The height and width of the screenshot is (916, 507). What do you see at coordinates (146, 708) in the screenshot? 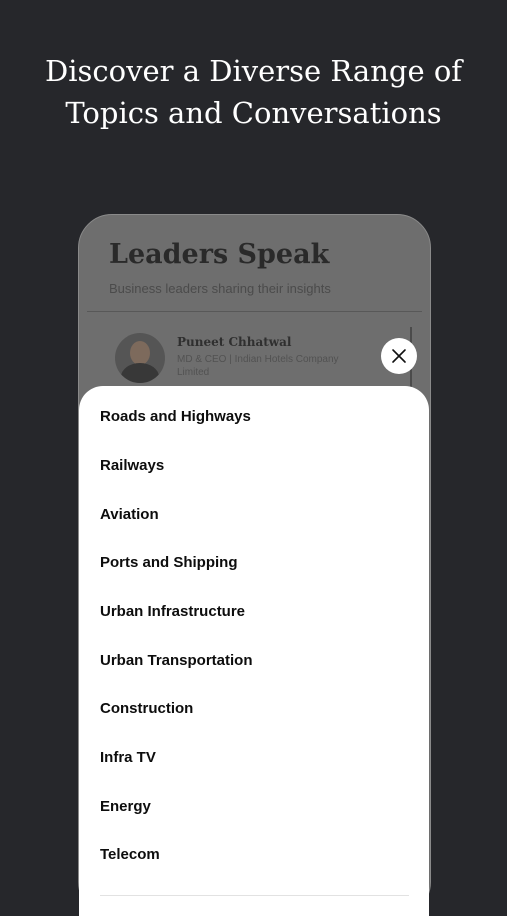
I see `topic-construction: Construction` at bounding box center [146, 708].